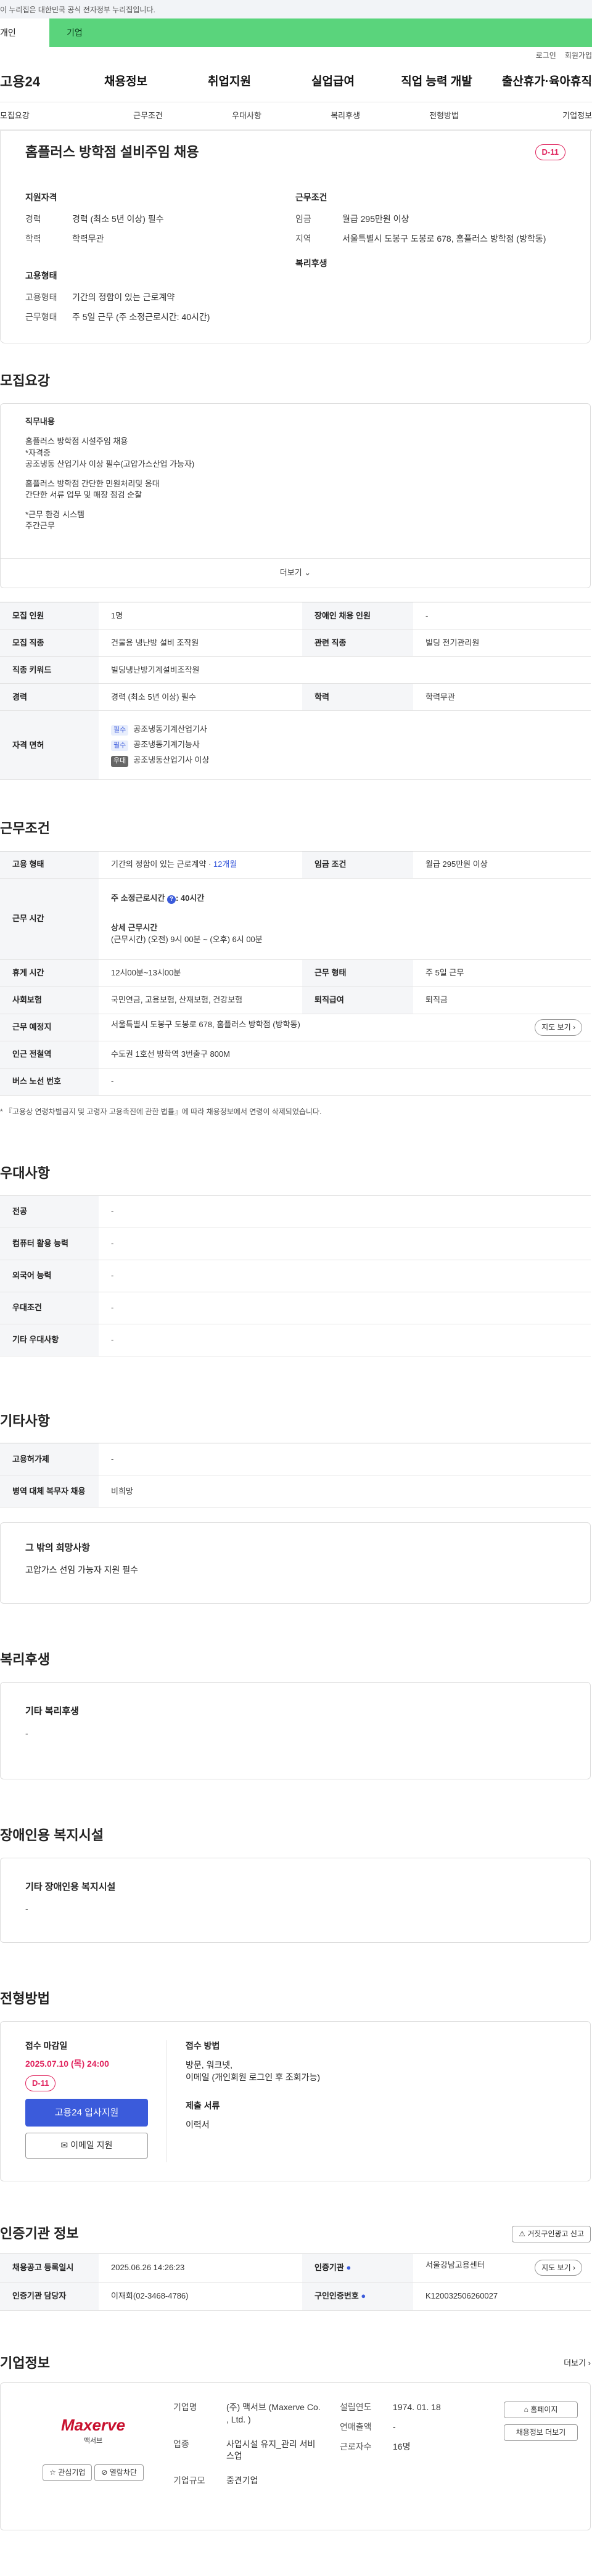  Describe the element at coordinates (84, 495) in the screenshot. I see `desc-line: 간단한 서류 업무 및 매장 점검 순찰` at that location.